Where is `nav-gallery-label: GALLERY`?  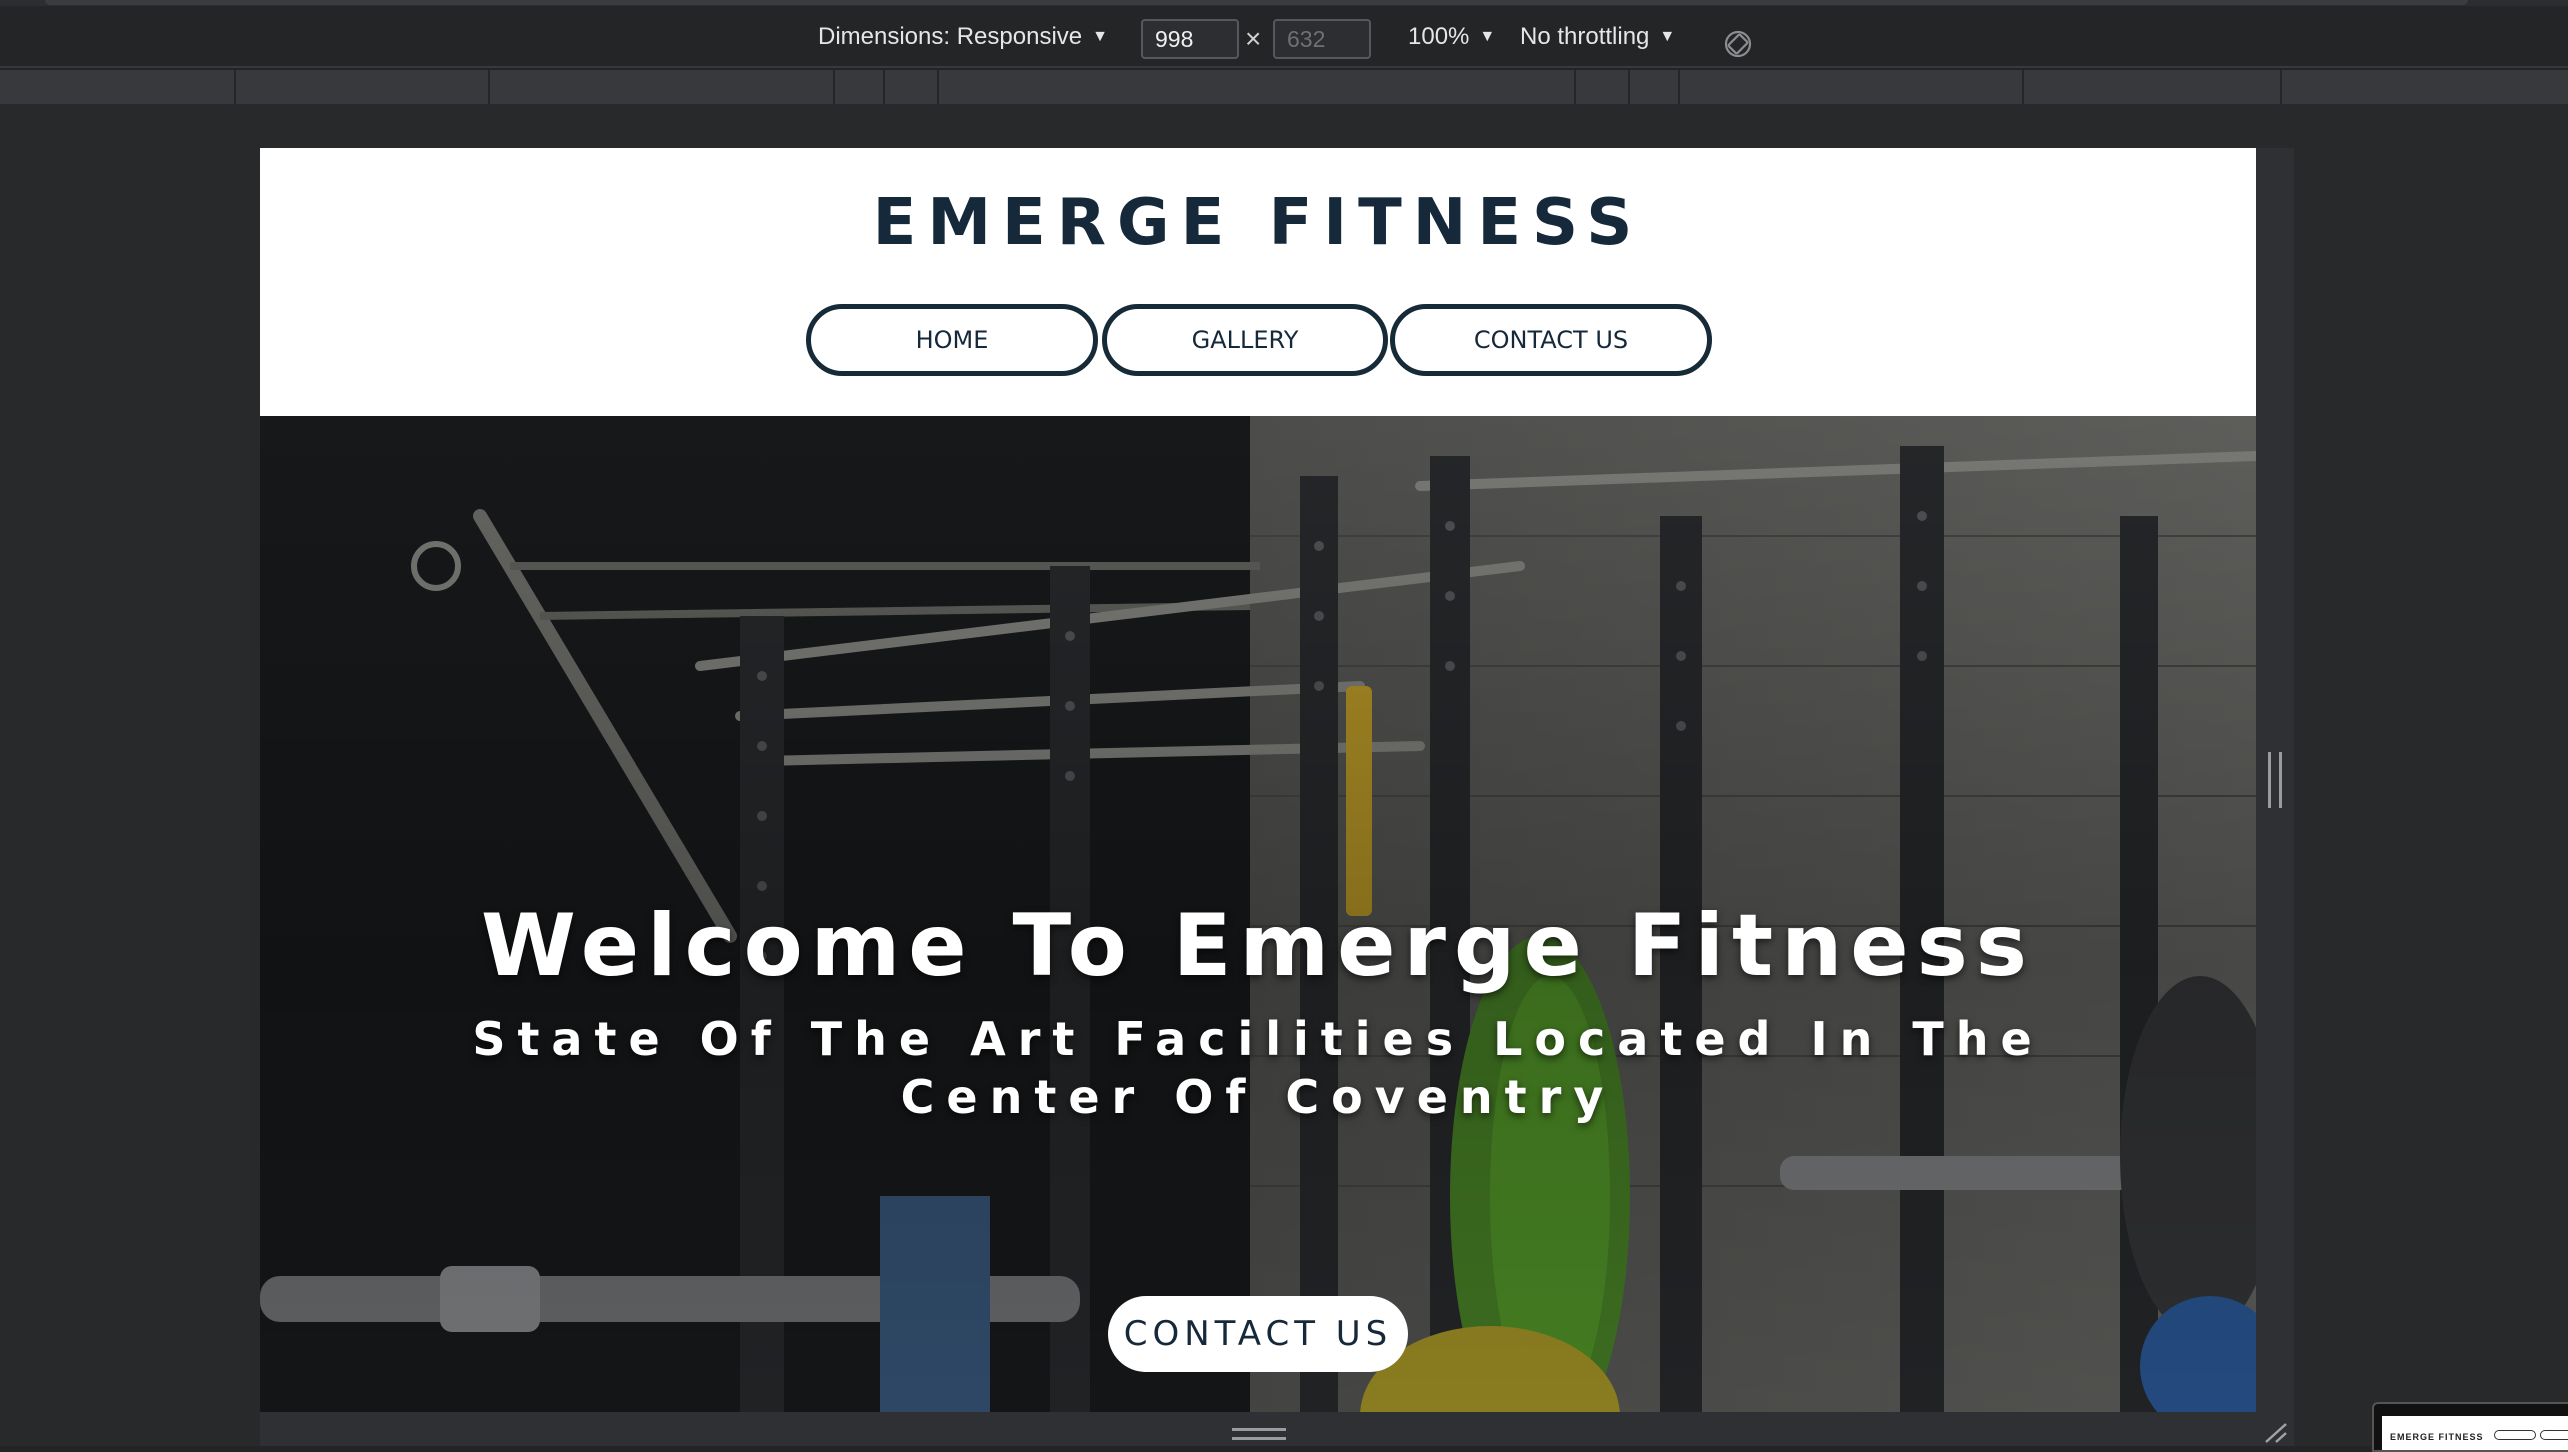
nav-gallery-label: GALLERY is located at coordinates (1245, 340).